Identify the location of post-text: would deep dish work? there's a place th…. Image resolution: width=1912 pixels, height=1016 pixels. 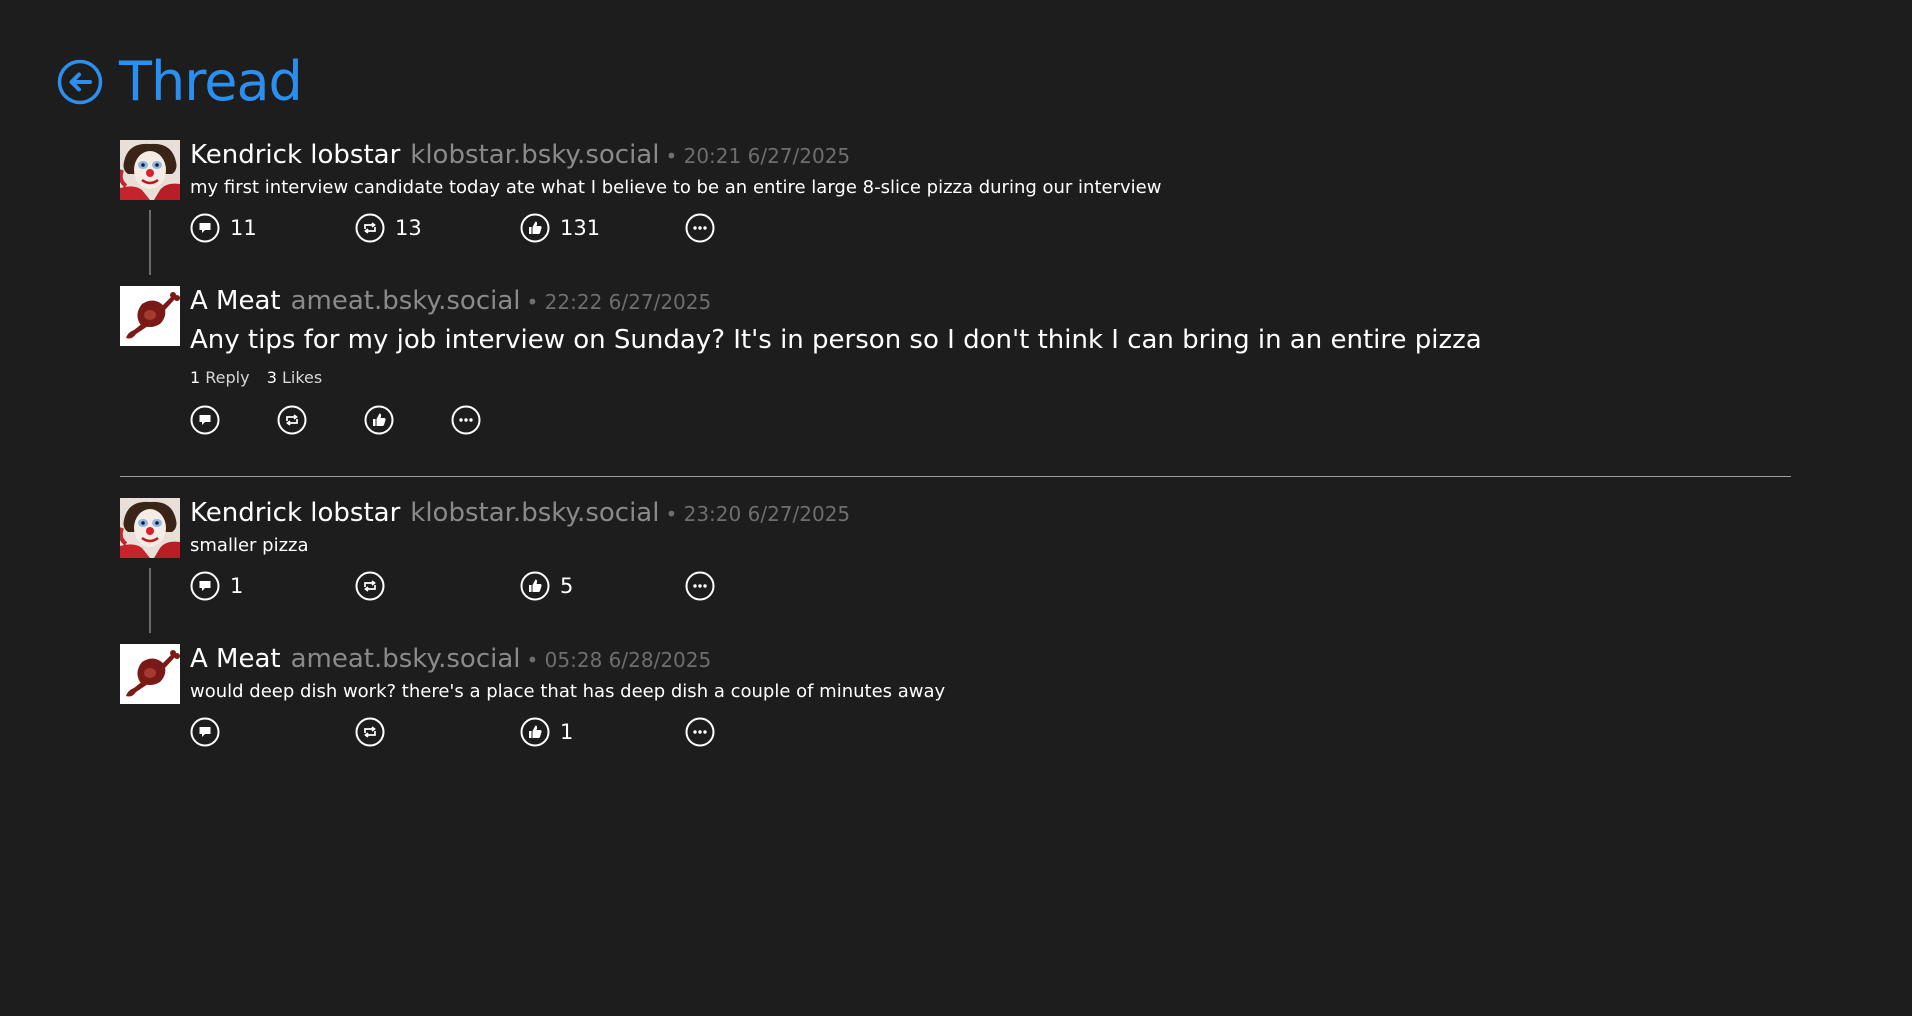
(568, 691).